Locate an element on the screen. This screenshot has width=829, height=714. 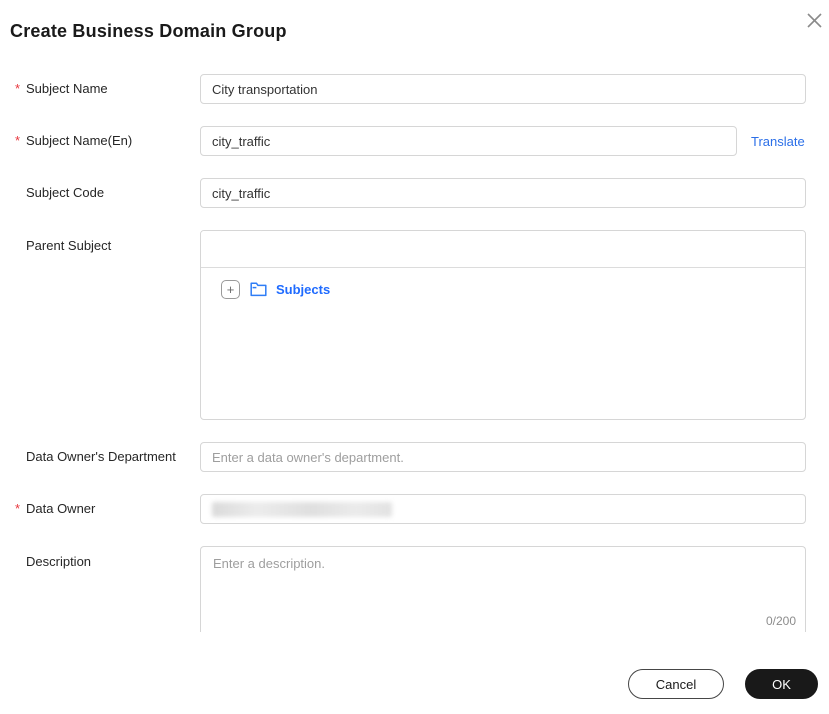
subject-name-label: * Subject Name is located at coordinates (100, 89).